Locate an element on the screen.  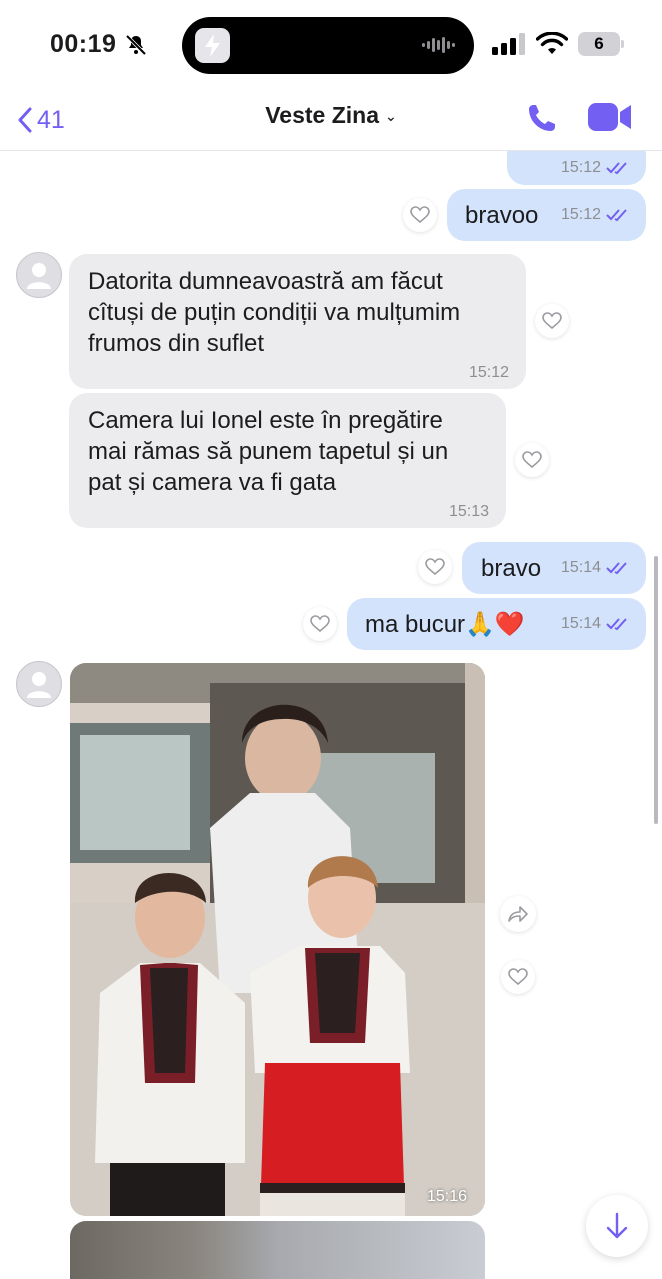
message-line: Datorita dumneavoastră am făcut is located at coordinates (265, 281).